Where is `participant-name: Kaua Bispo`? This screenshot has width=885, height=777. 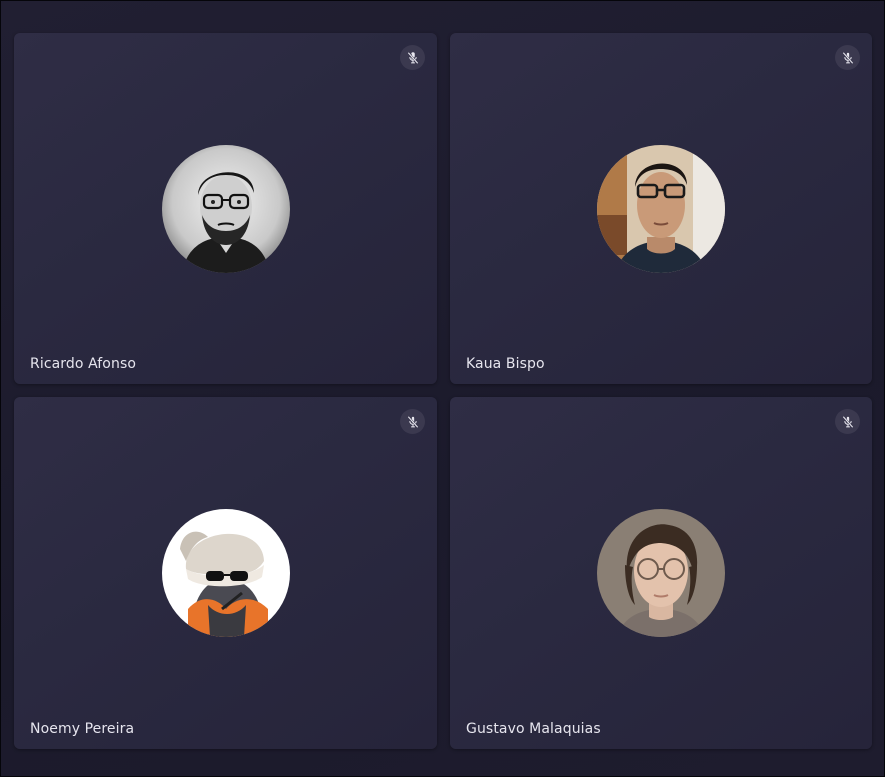 participant-name: Kaua Bispo is located at coordinates (505, 364).